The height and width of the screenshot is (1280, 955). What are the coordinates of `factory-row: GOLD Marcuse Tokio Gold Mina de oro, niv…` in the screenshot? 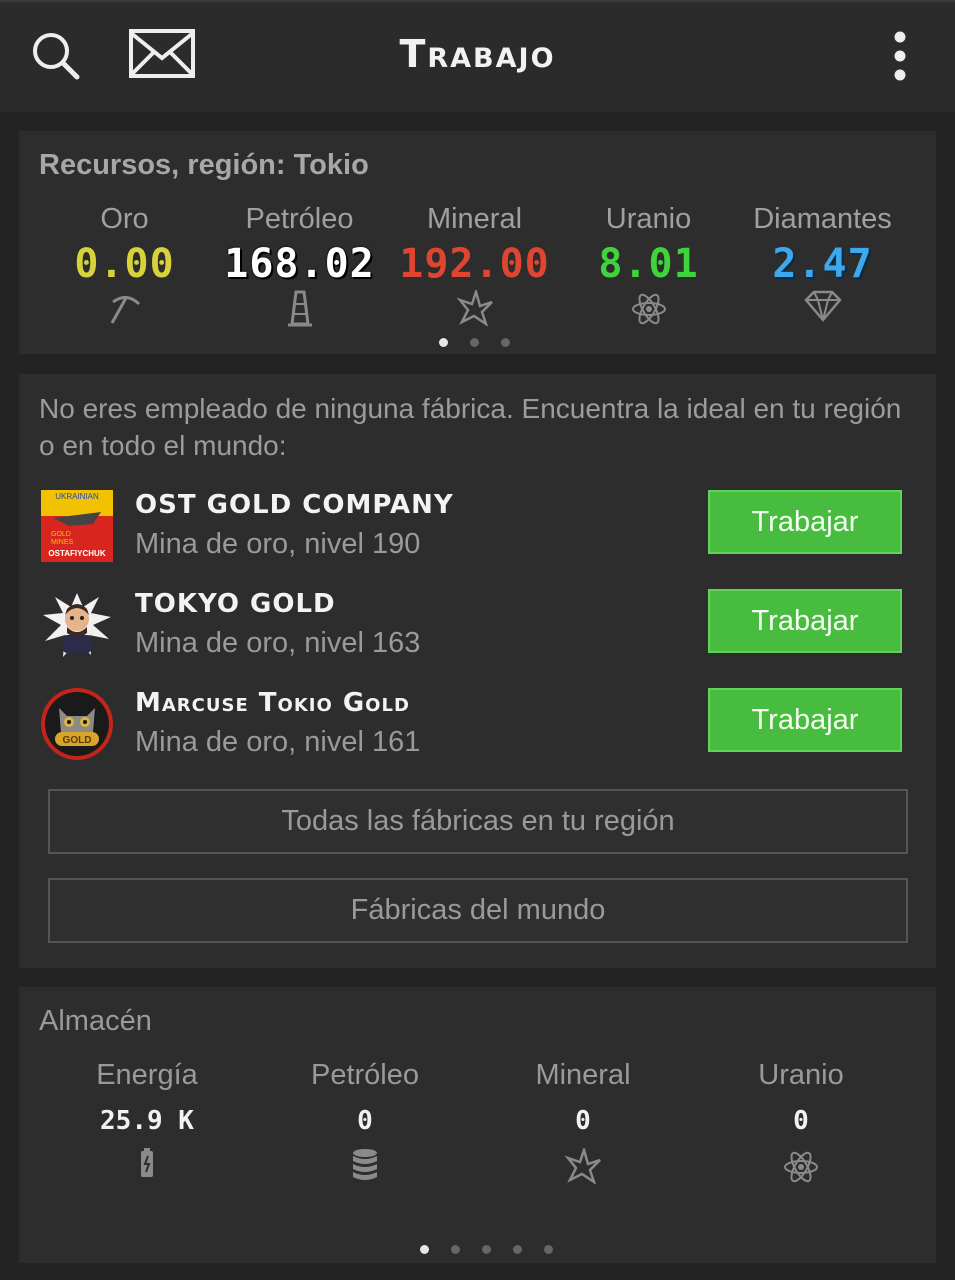 It's located at (477, 723).